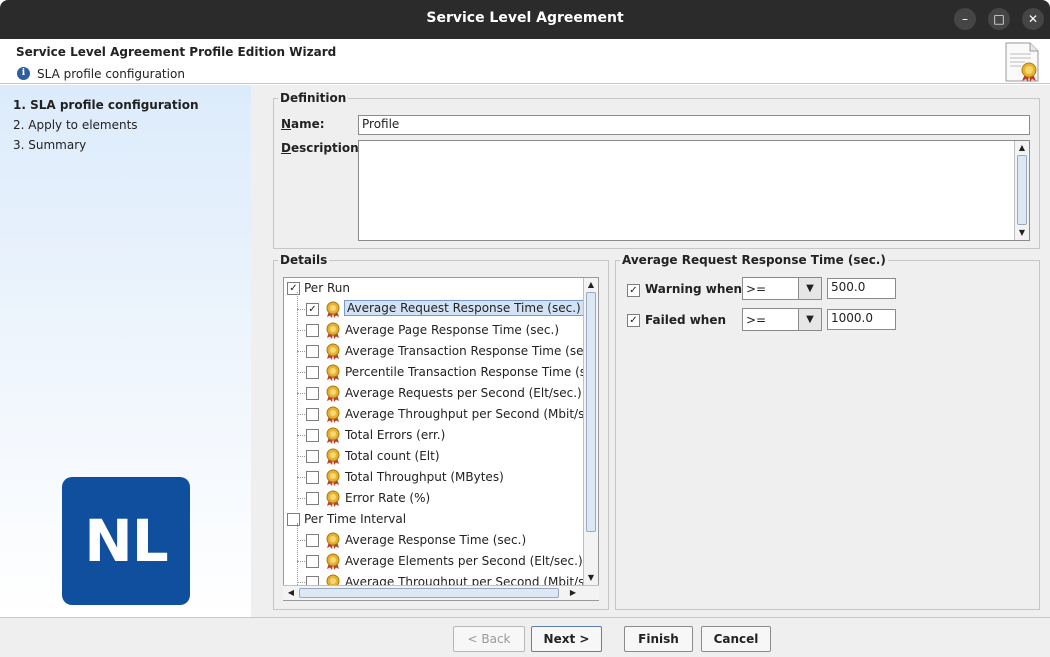 The image size is (1050, 657). I want to click on tree-item-label: Average Response Time (sec.), so click(436, 540).